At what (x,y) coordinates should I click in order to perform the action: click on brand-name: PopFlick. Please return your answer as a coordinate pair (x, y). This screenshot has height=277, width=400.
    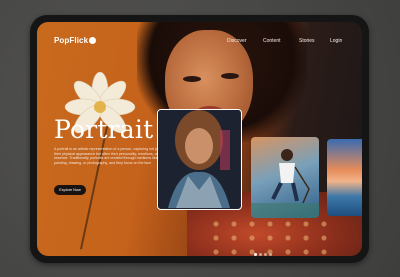
    Looking at the image, I should click on (71, 40).